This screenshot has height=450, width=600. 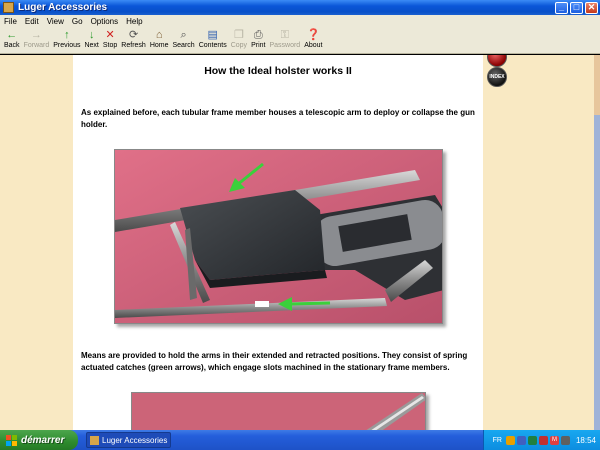 What do you see at coordinates (55, 21) in the screenshot?
I see `menu-view: View` at bounding box center [55, 21].